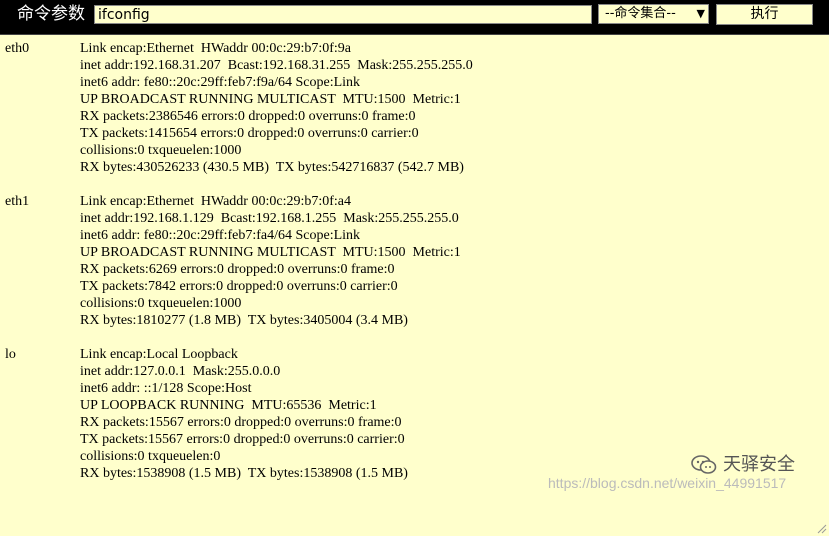  Describe the element at coordinates (764, 14) in the screenshot. I see `execute-button: 执行` at that location.